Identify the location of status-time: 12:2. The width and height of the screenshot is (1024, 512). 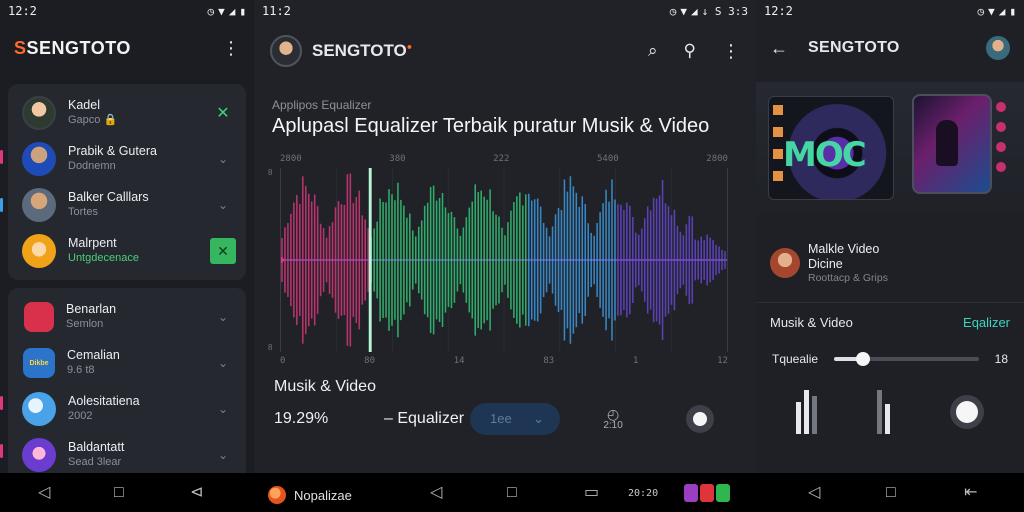
(778, 11).